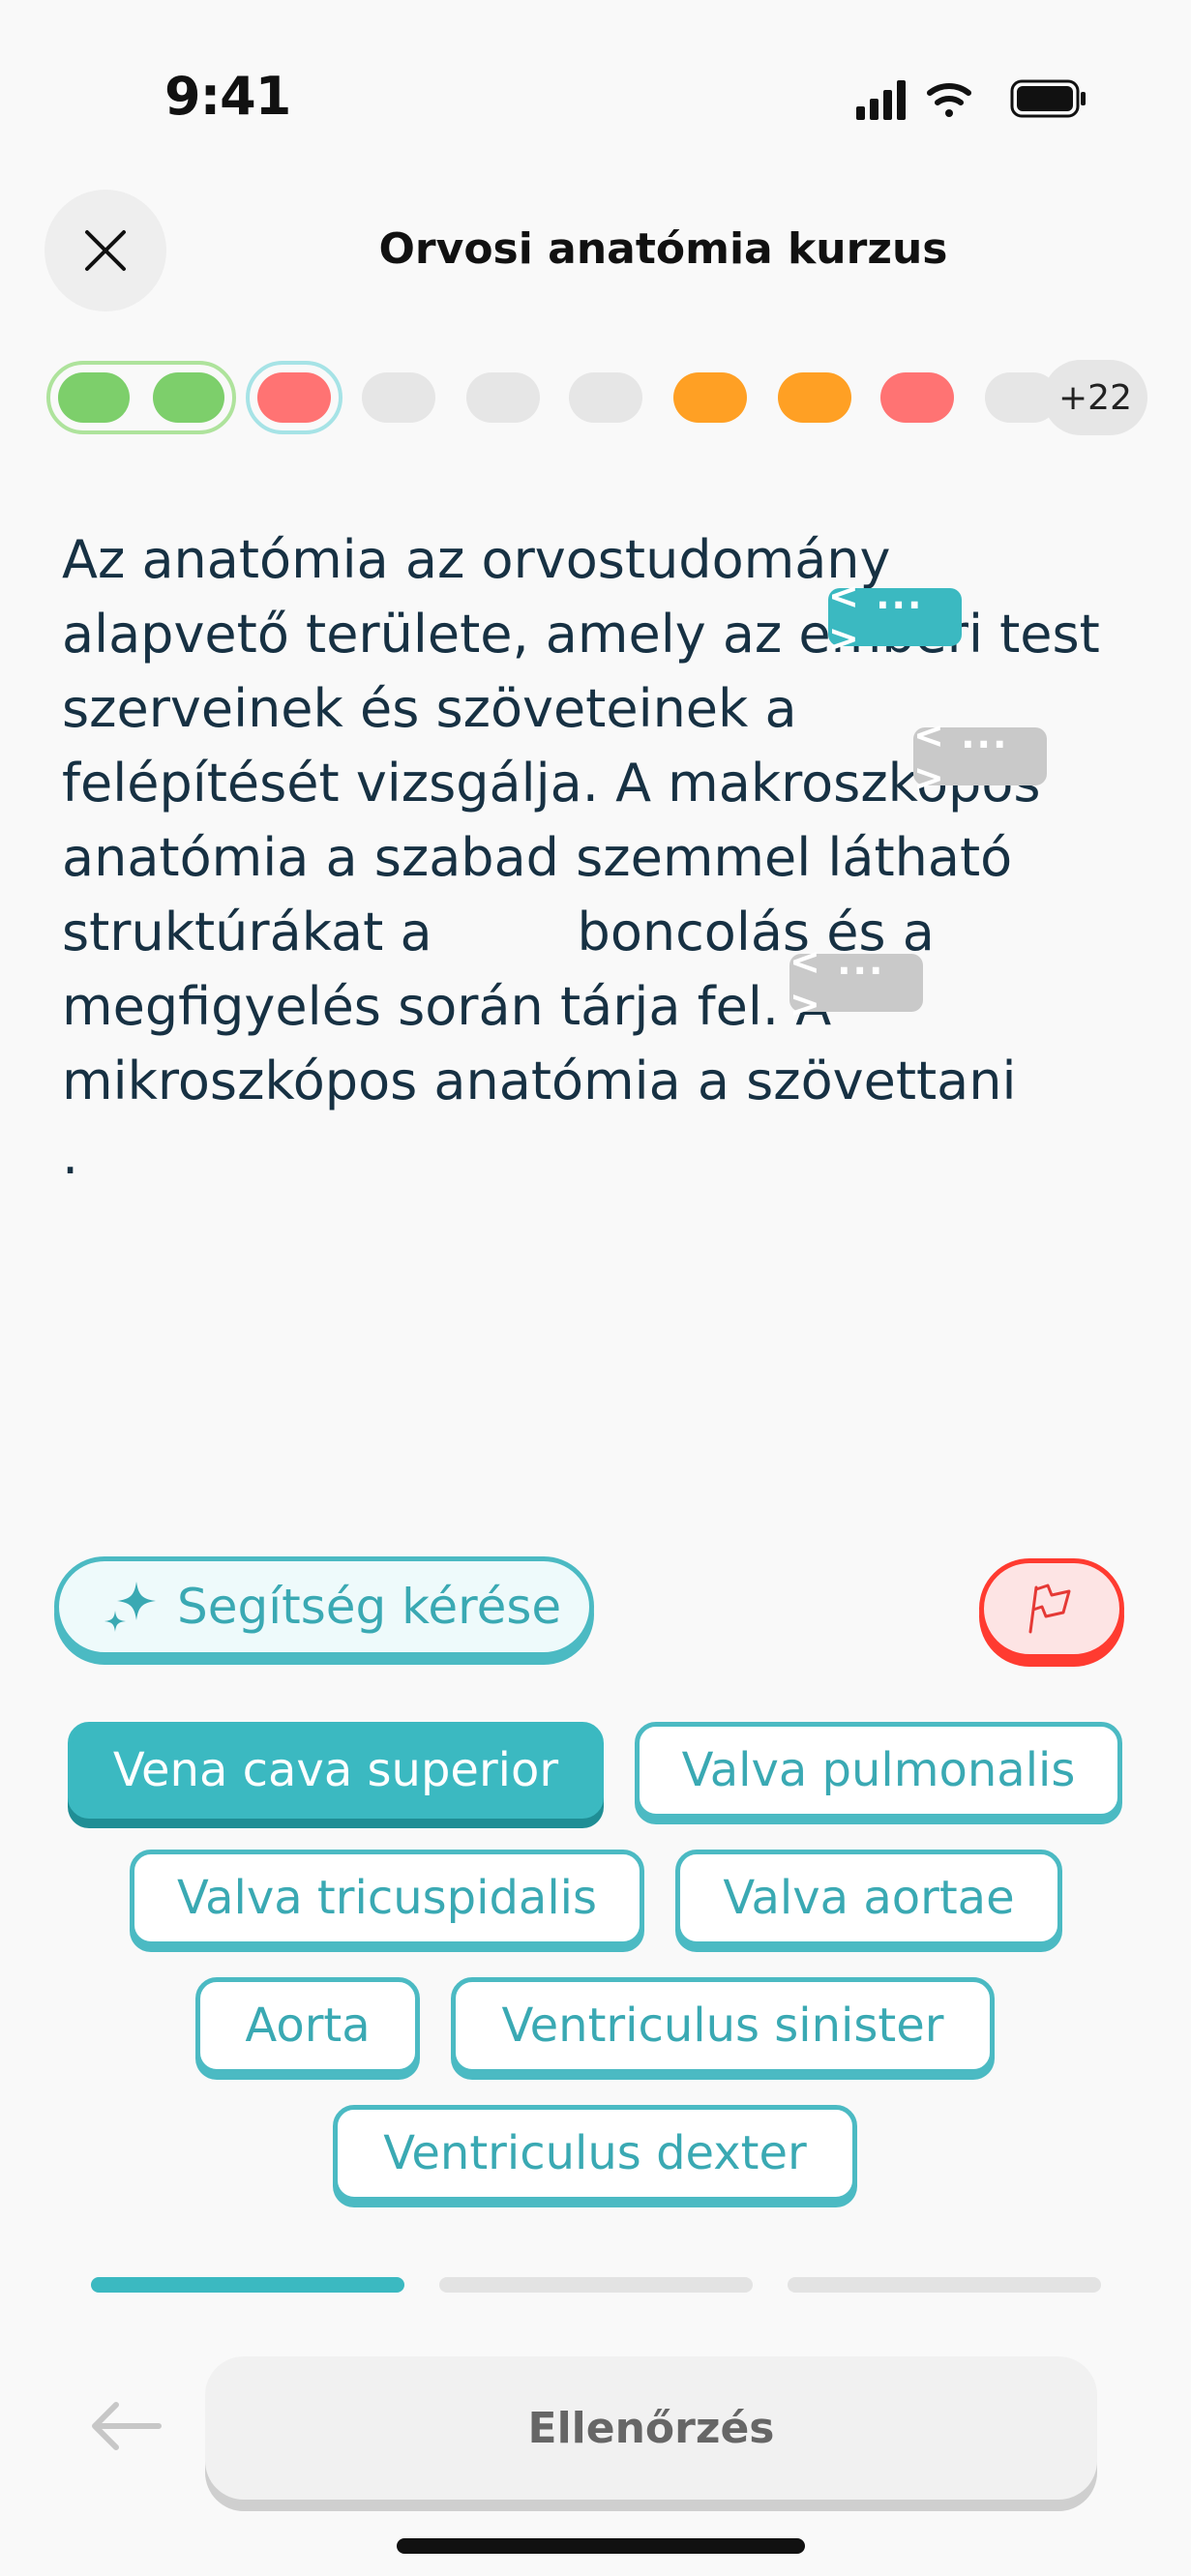 The height and width of the screenshot is (2576, 1191). I want to click on blank-slot-1: < ... >, so click(895, 618).